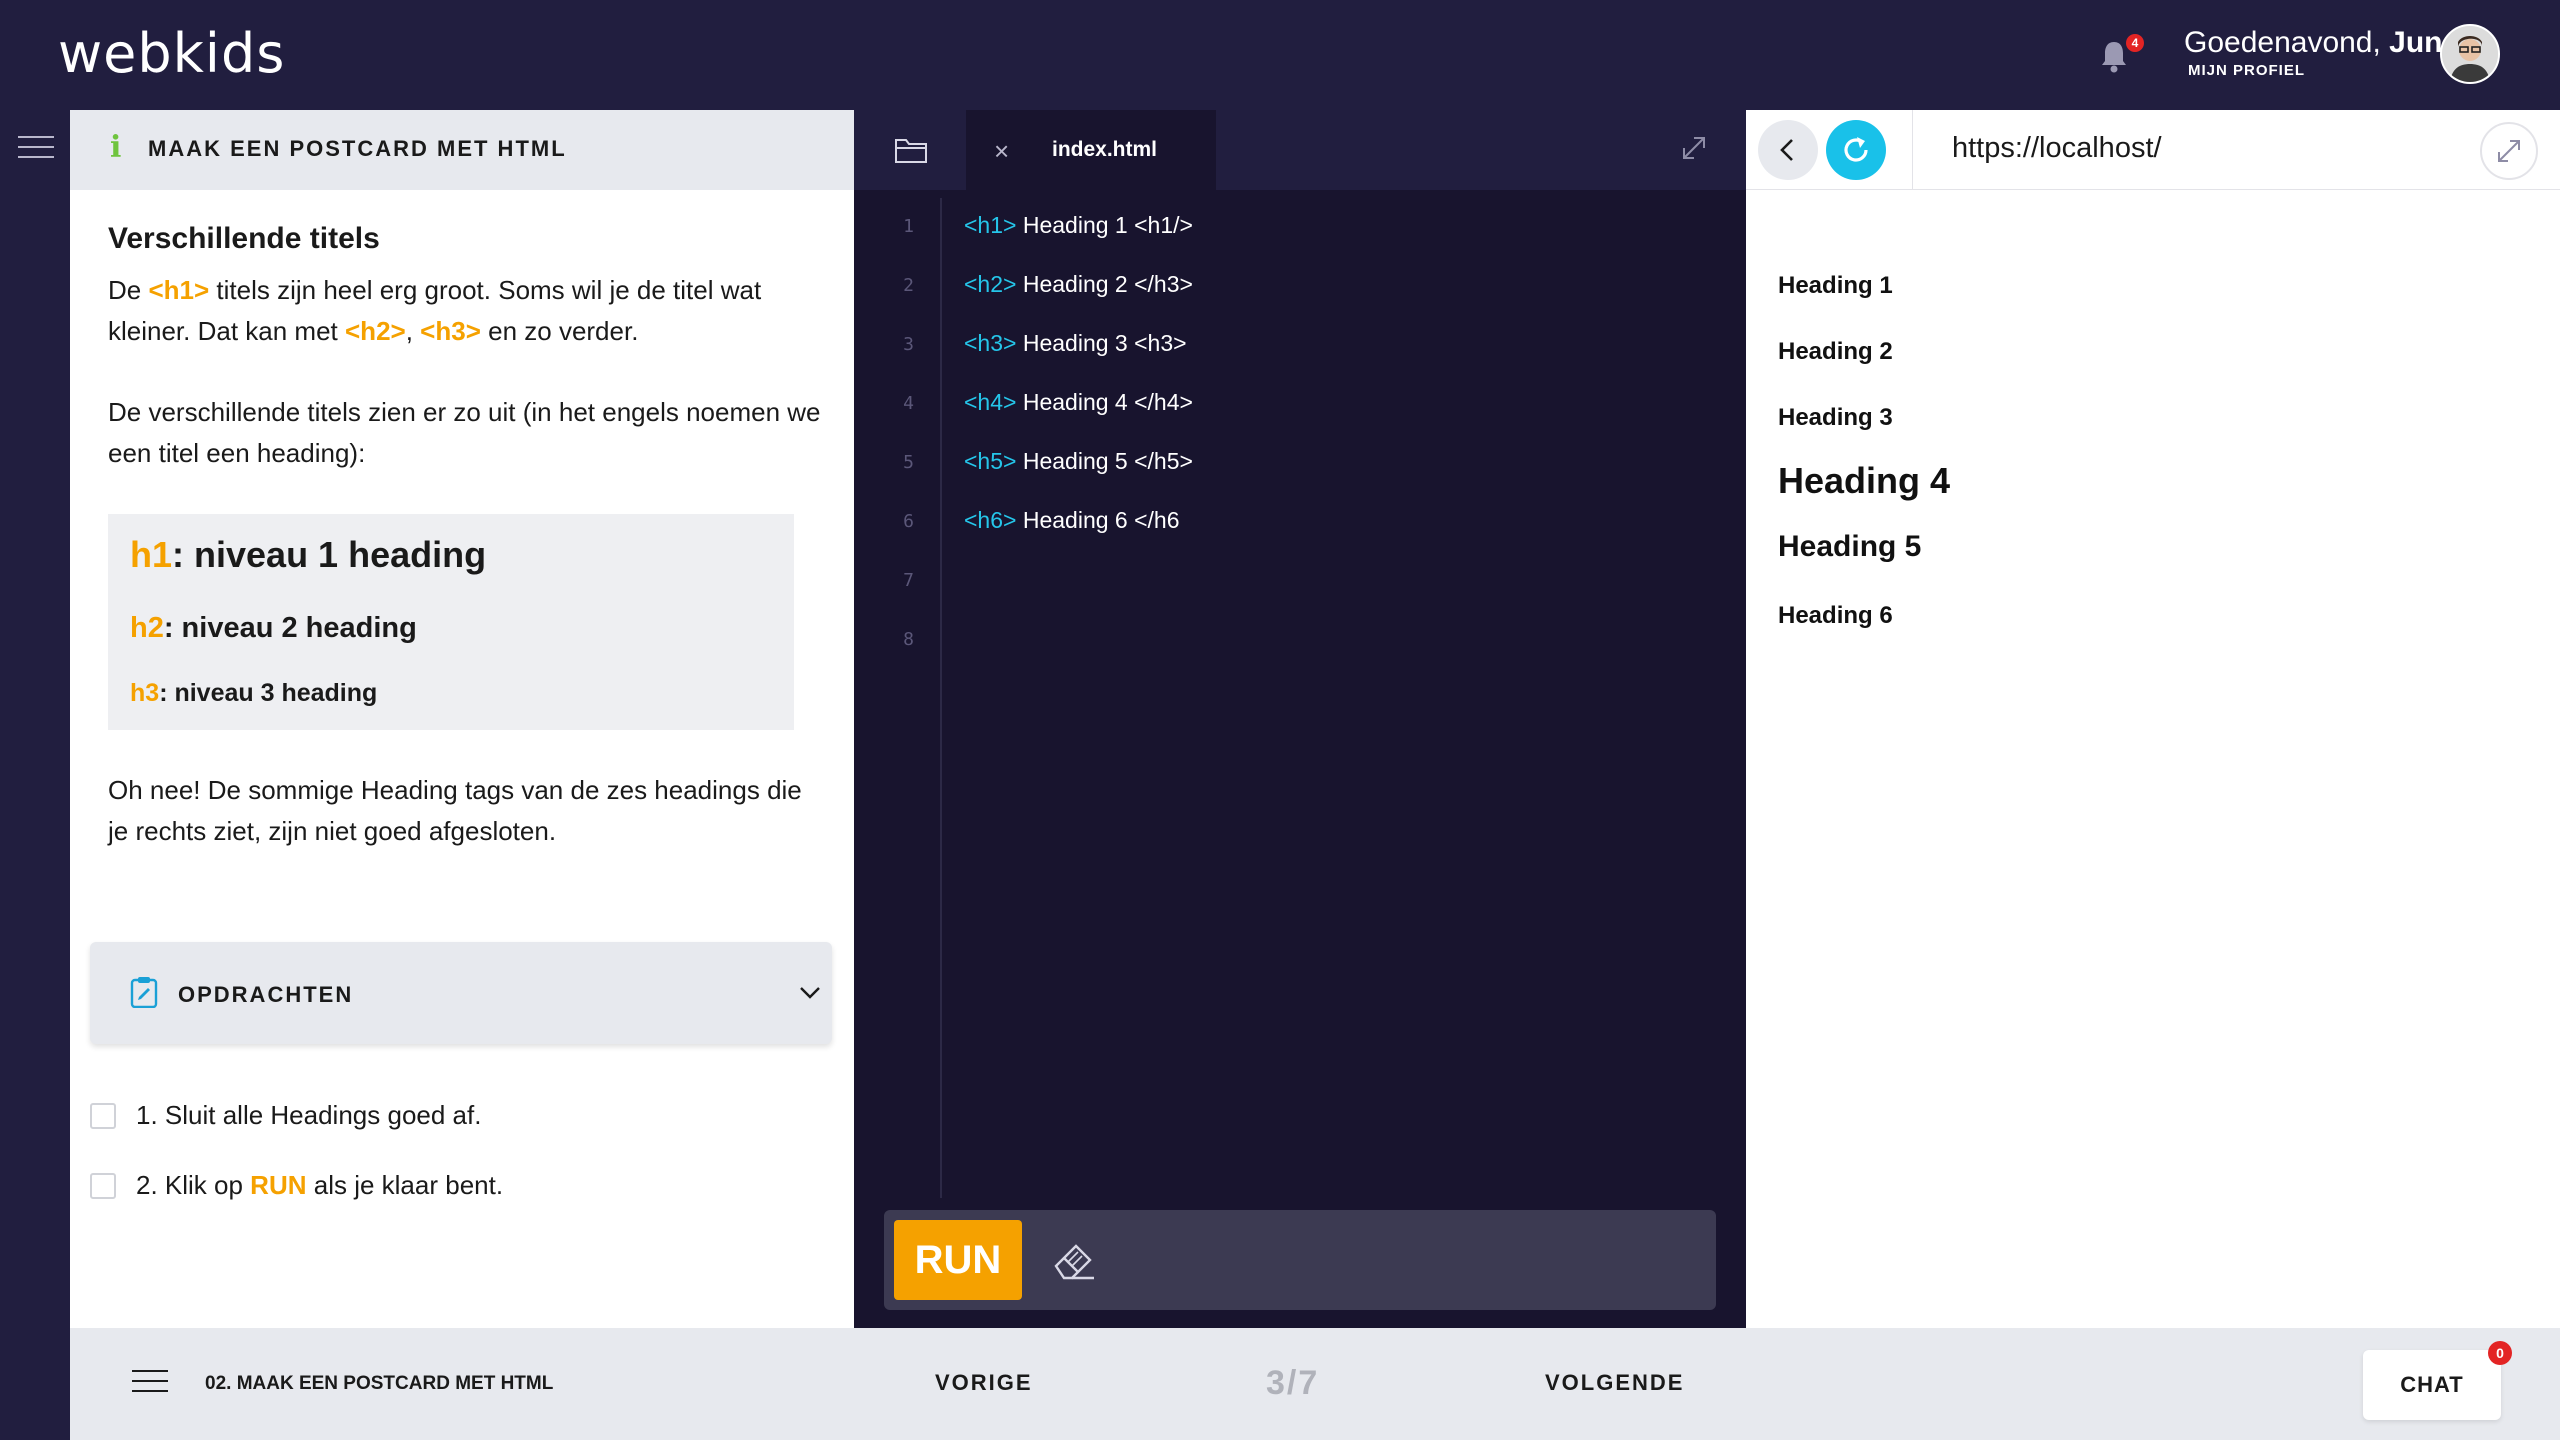 This screenshot has height=1440, width=2560. I want to click on line-number: 4, so click(908, 403).